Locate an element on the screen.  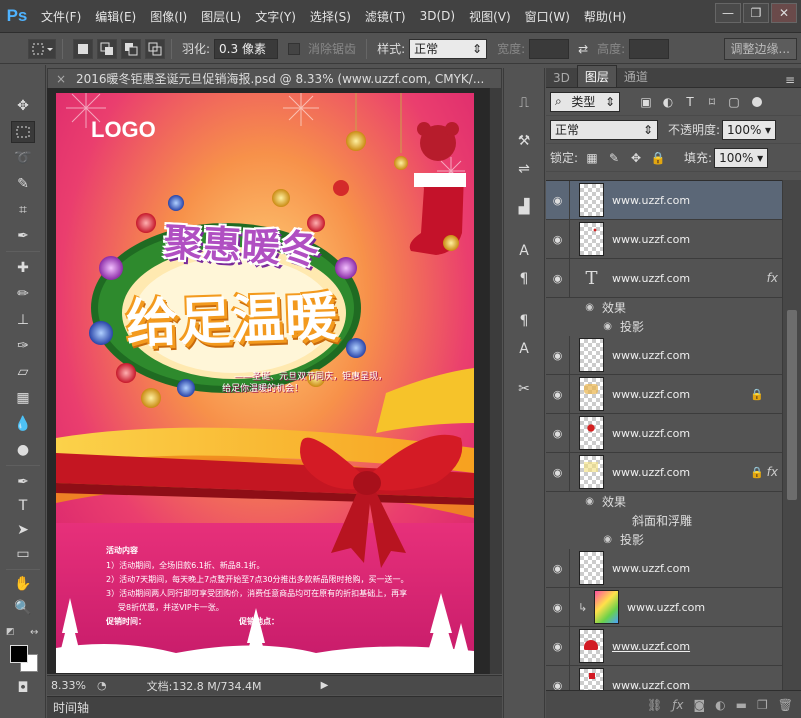
link-layers-icon: ⛓ is located at coordinates (654, 705).